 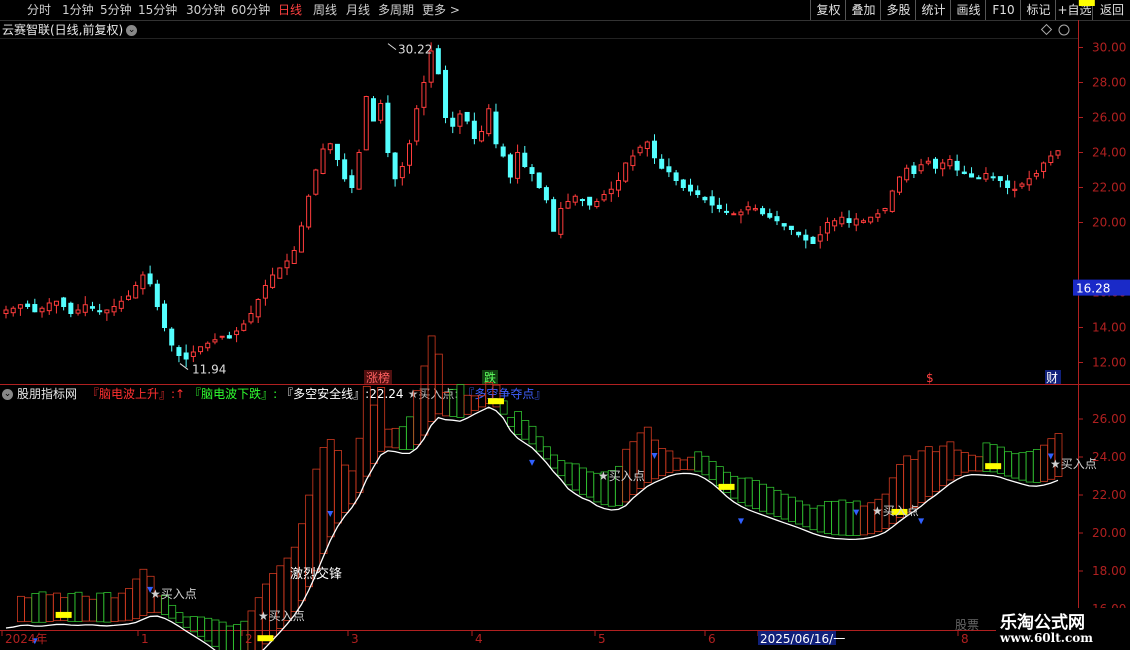 What do you see at coordinates (358, 10) in the screenshot?
I see `period-tab-8: 月线` at bounding box center [358, 10].